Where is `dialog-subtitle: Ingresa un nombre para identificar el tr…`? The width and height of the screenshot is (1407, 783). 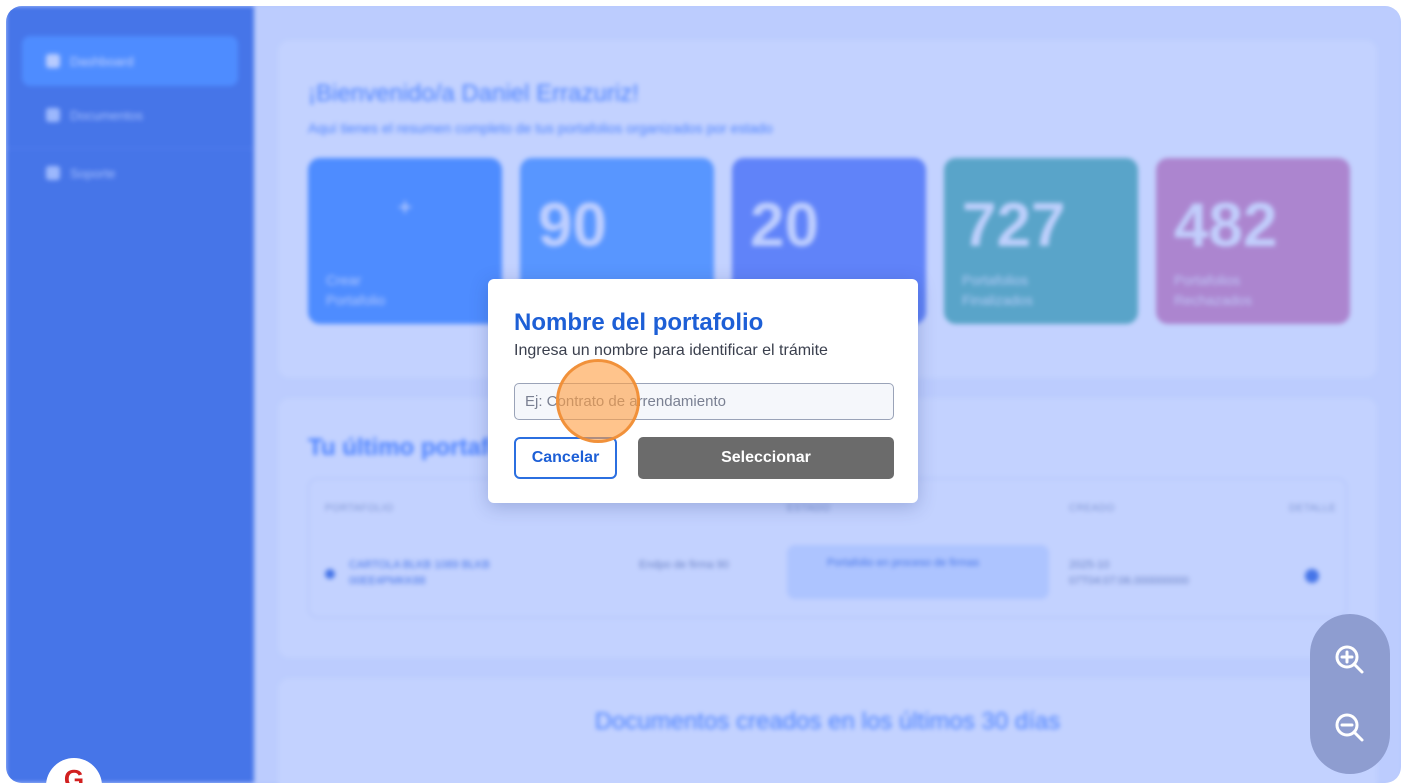
dialog-subtitle: Ingresa un nombre para identificar el tr… is located at coordinates (671, 350).